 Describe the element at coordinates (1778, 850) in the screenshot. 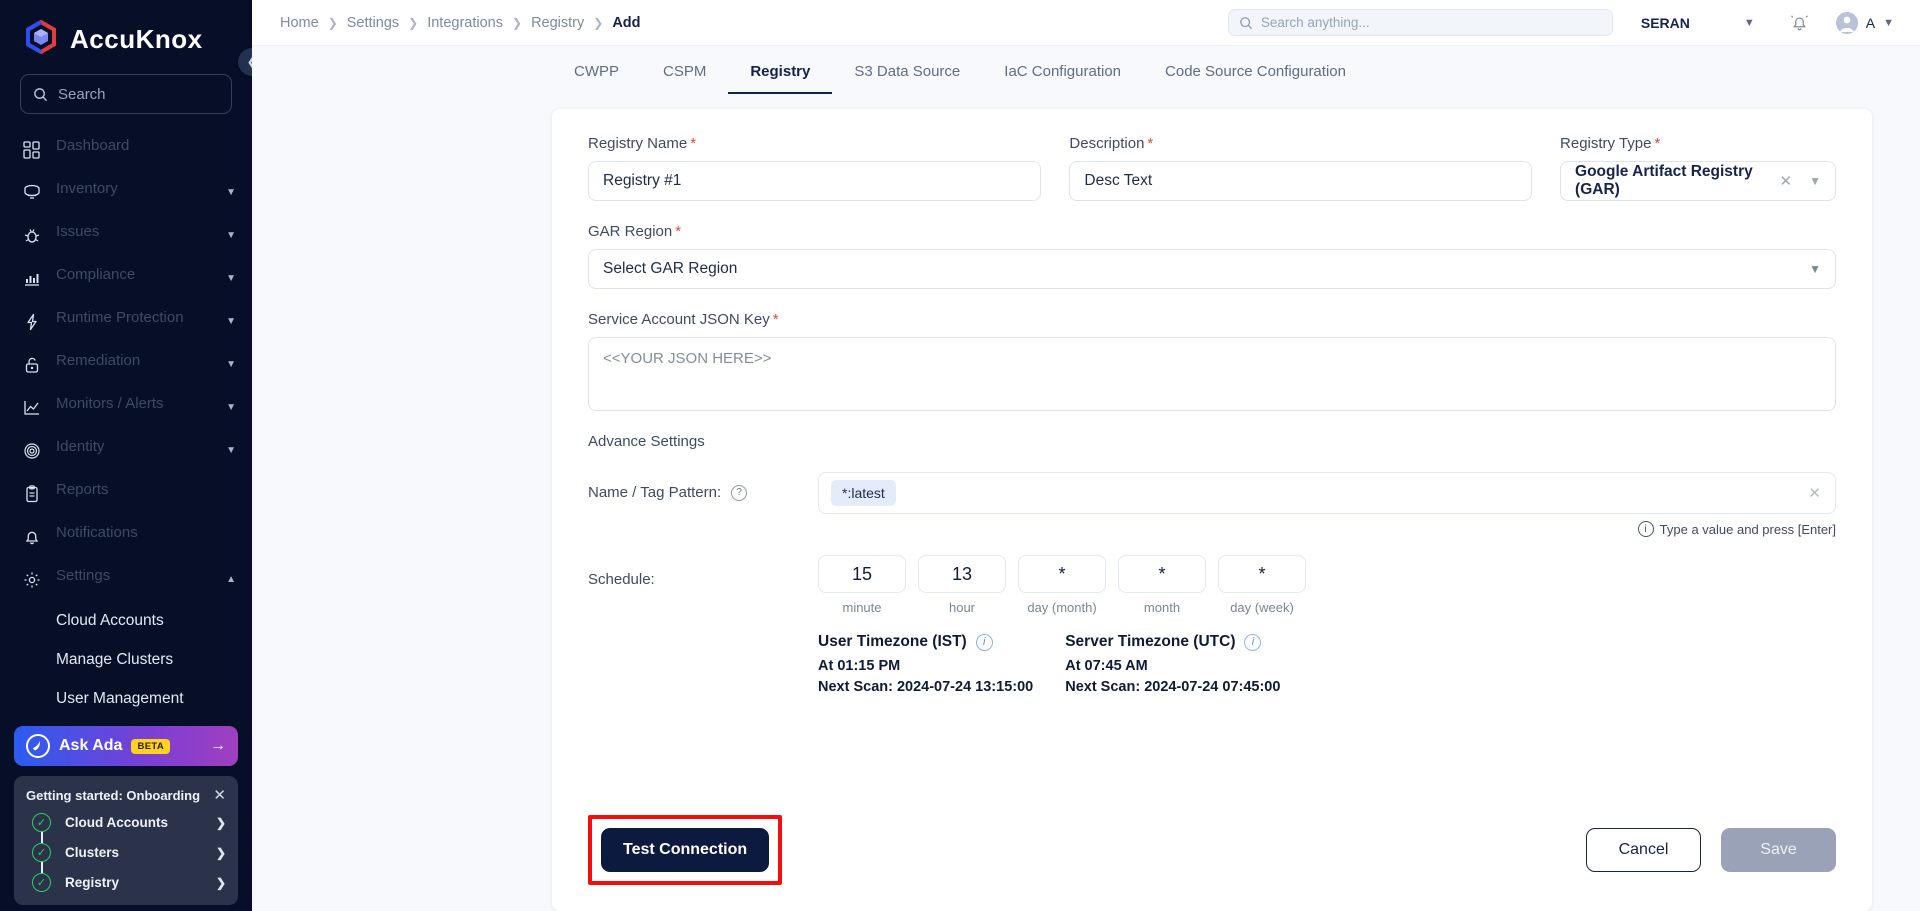

I see `save-button: Save` at that location.